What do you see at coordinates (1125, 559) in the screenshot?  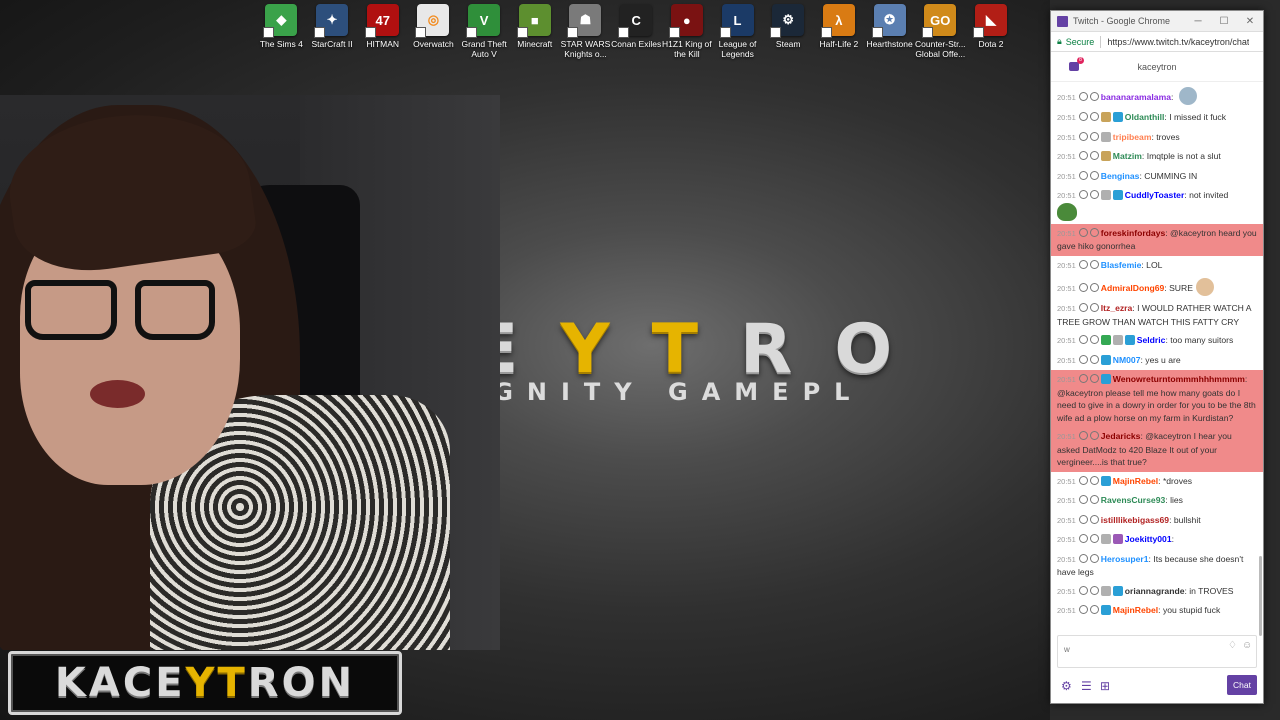 I see `message-username: Herosuper1` at bounding box center [1125, 559].